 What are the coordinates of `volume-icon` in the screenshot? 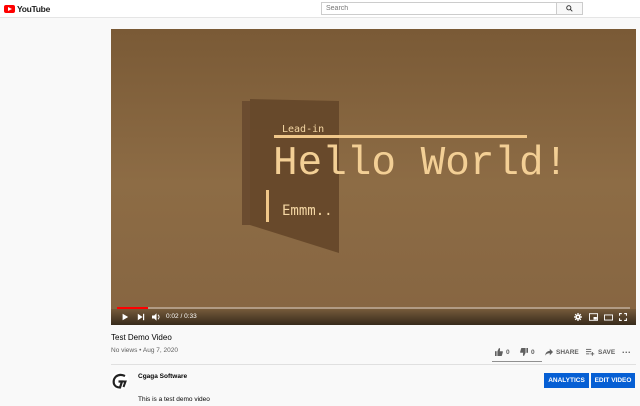 It's located at (155, 317).